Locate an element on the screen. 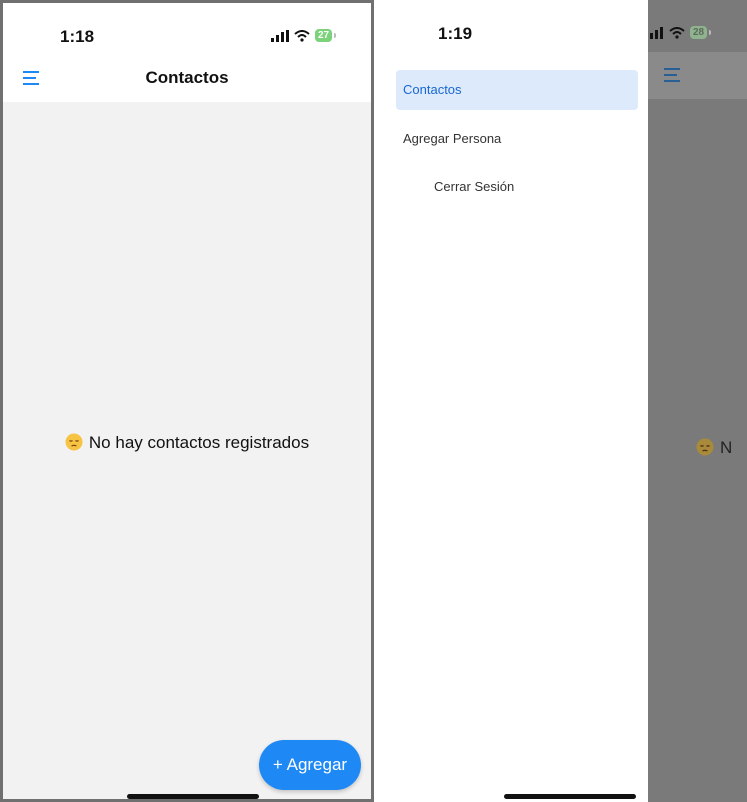 Image resolution: width=747 pixels, height=802 pixels. page-title: Contactos is located at coordinates (187, 77).